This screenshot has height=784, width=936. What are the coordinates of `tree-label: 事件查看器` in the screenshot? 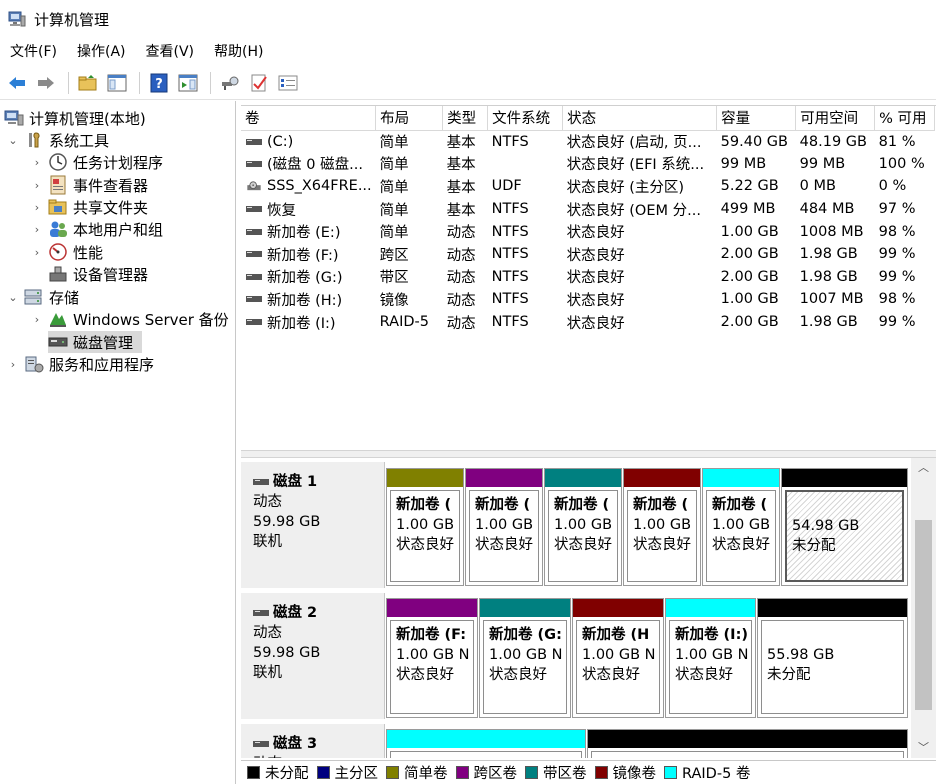 It's located at (111, 185).